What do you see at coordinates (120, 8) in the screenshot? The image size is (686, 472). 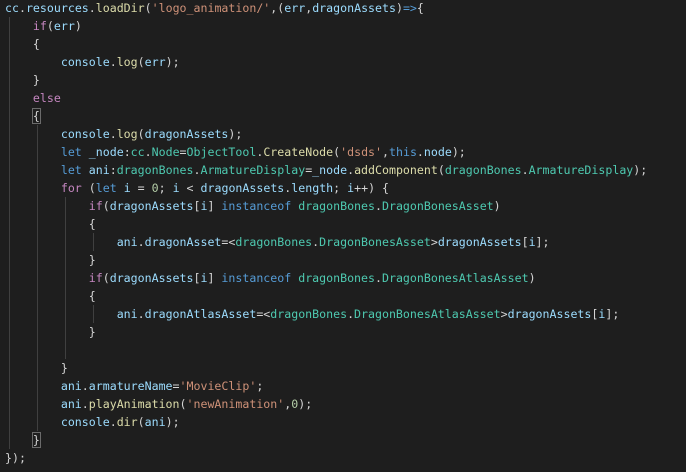 I see `code-token: loadDir` at bounding box center [120, 8].